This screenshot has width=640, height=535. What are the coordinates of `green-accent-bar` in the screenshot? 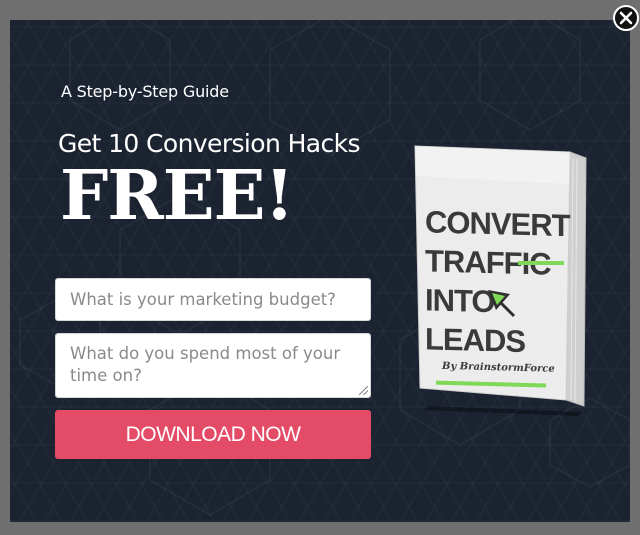 It's located at (541, 263).